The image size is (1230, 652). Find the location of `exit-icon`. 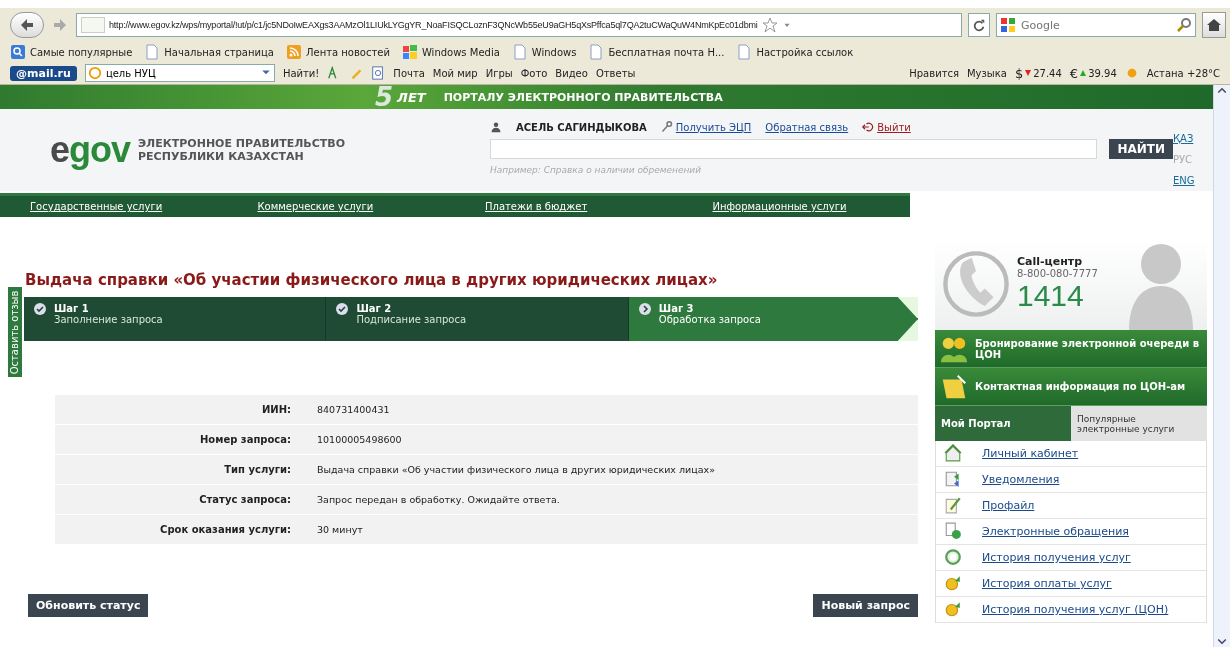

exit-icon is located at coordinates (868, 127).